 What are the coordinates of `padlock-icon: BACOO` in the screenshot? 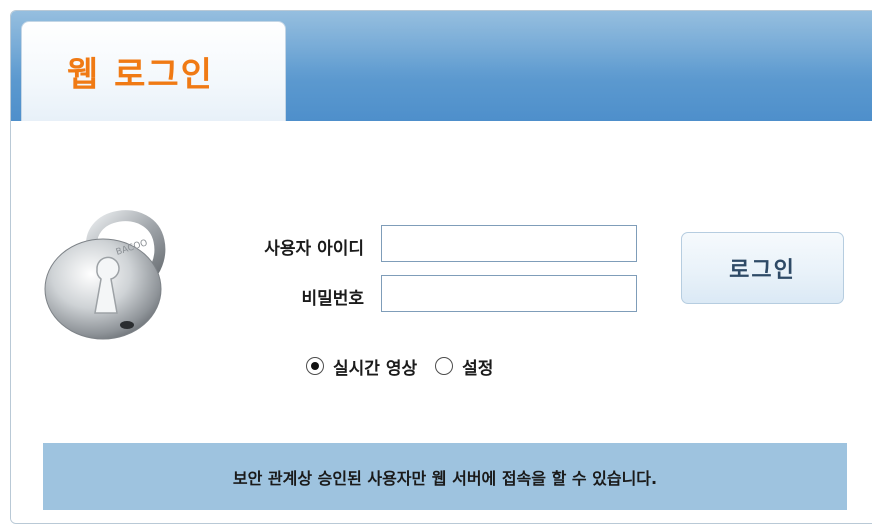 It's located at (105, 275).